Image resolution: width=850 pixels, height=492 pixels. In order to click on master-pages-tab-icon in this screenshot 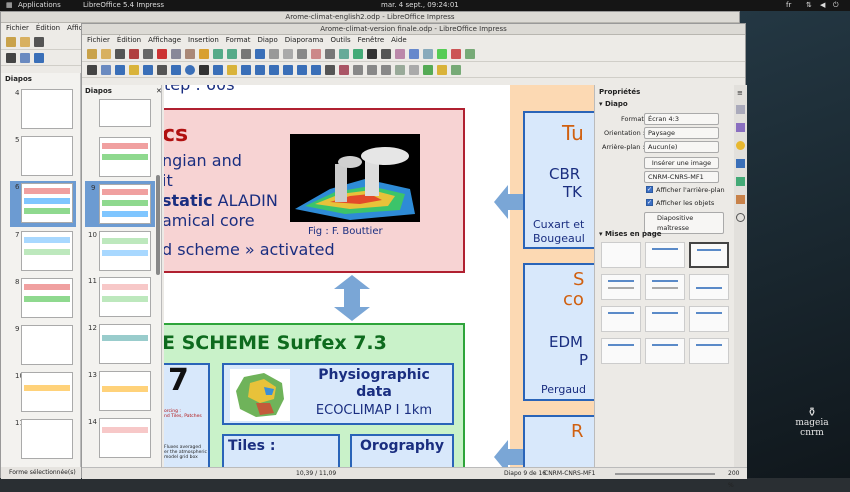, I will do `click(740, 127)`.